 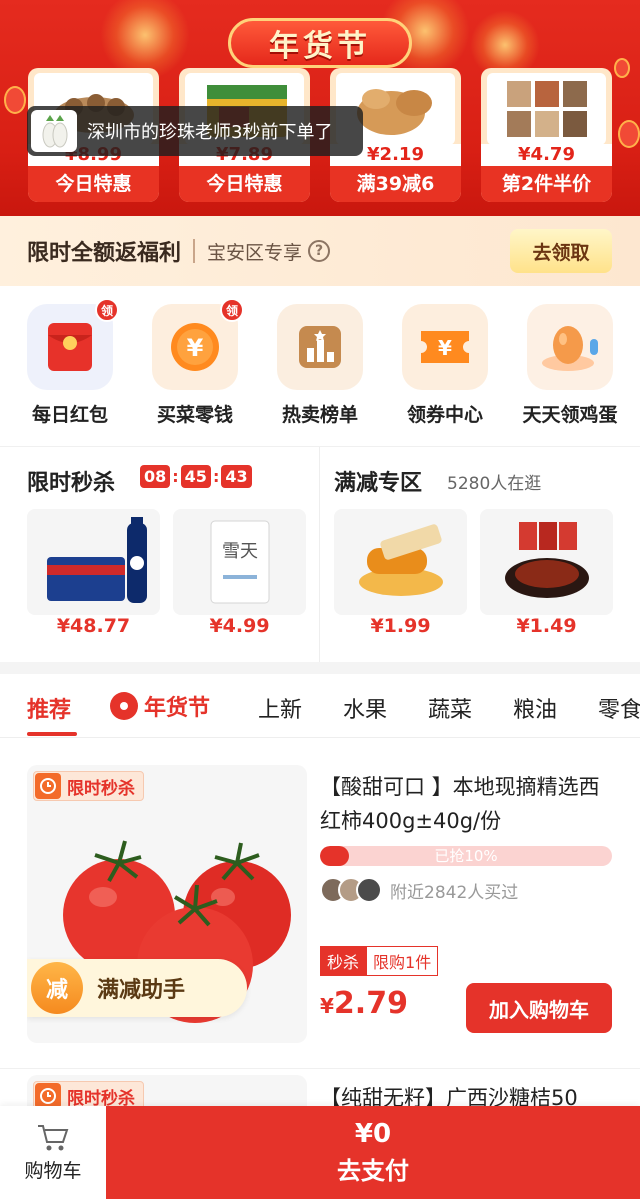 I want to click on feature-label: 每日红包, so click(x=69, y=415).